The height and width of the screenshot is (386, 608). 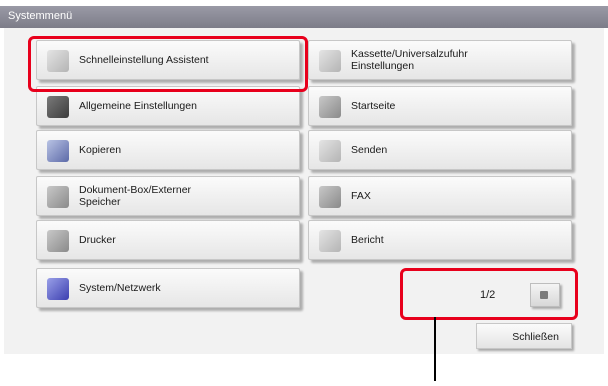 I want to click on send-button: Senden, so click(x=440, y=150).